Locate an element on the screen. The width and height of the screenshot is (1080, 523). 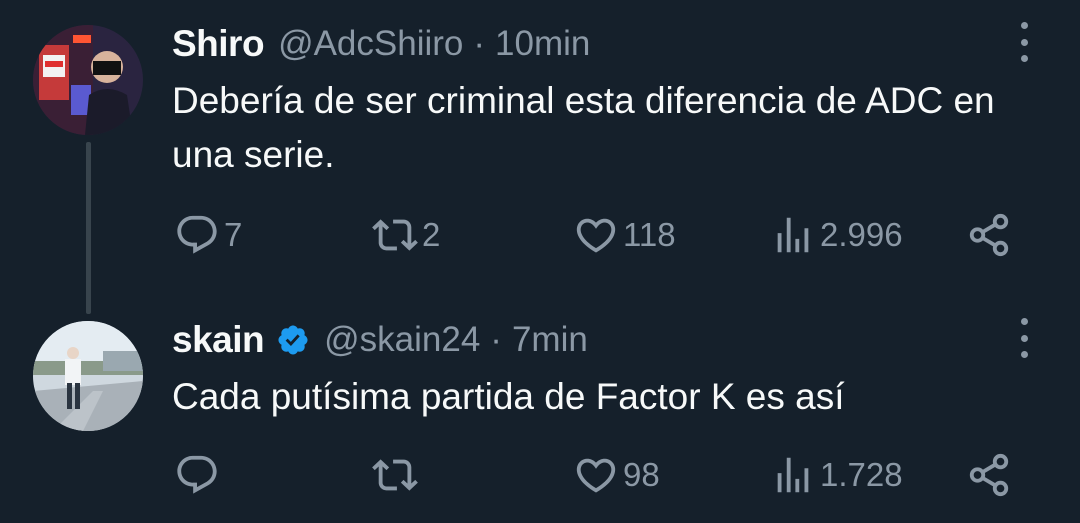
reply-button is located at coordinates (199, 475).